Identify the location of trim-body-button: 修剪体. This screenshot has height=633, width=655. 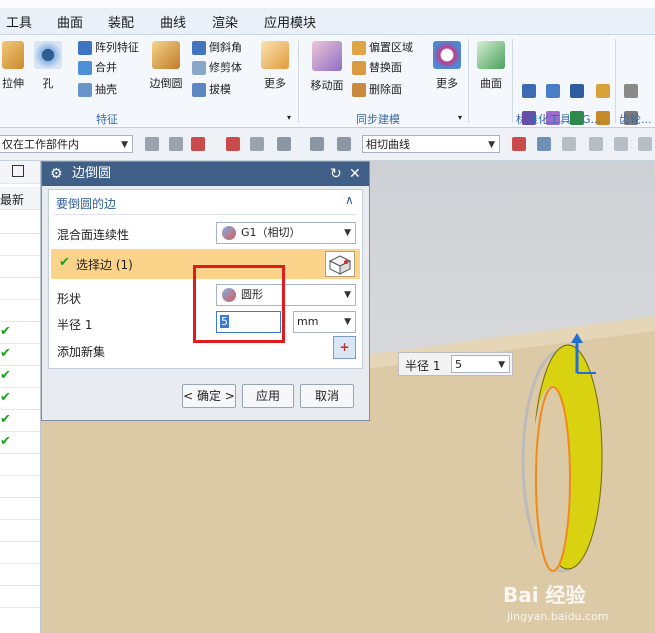
(217, 68).